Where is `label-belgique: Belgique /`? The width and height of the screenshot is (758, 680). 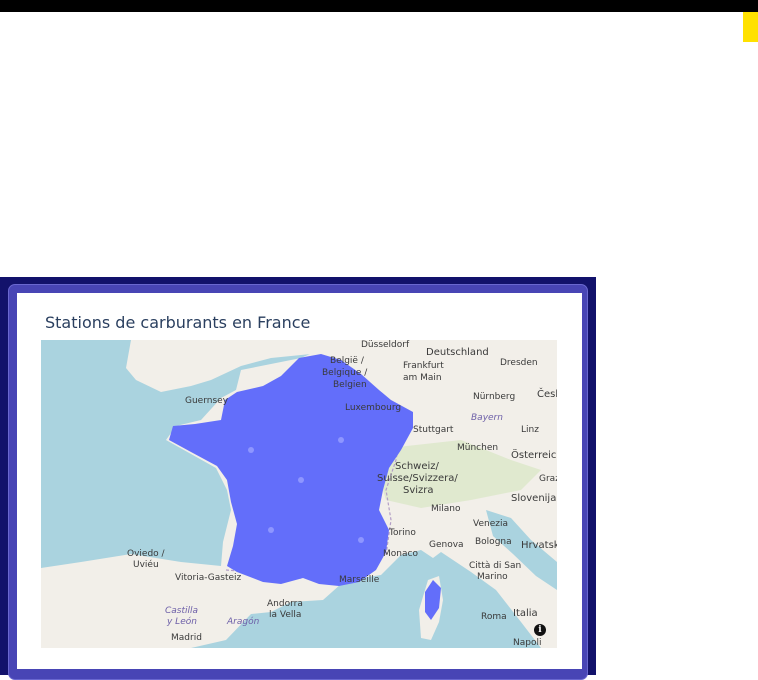 label-belgique: Belgique / is located at coordinates (345, 373).